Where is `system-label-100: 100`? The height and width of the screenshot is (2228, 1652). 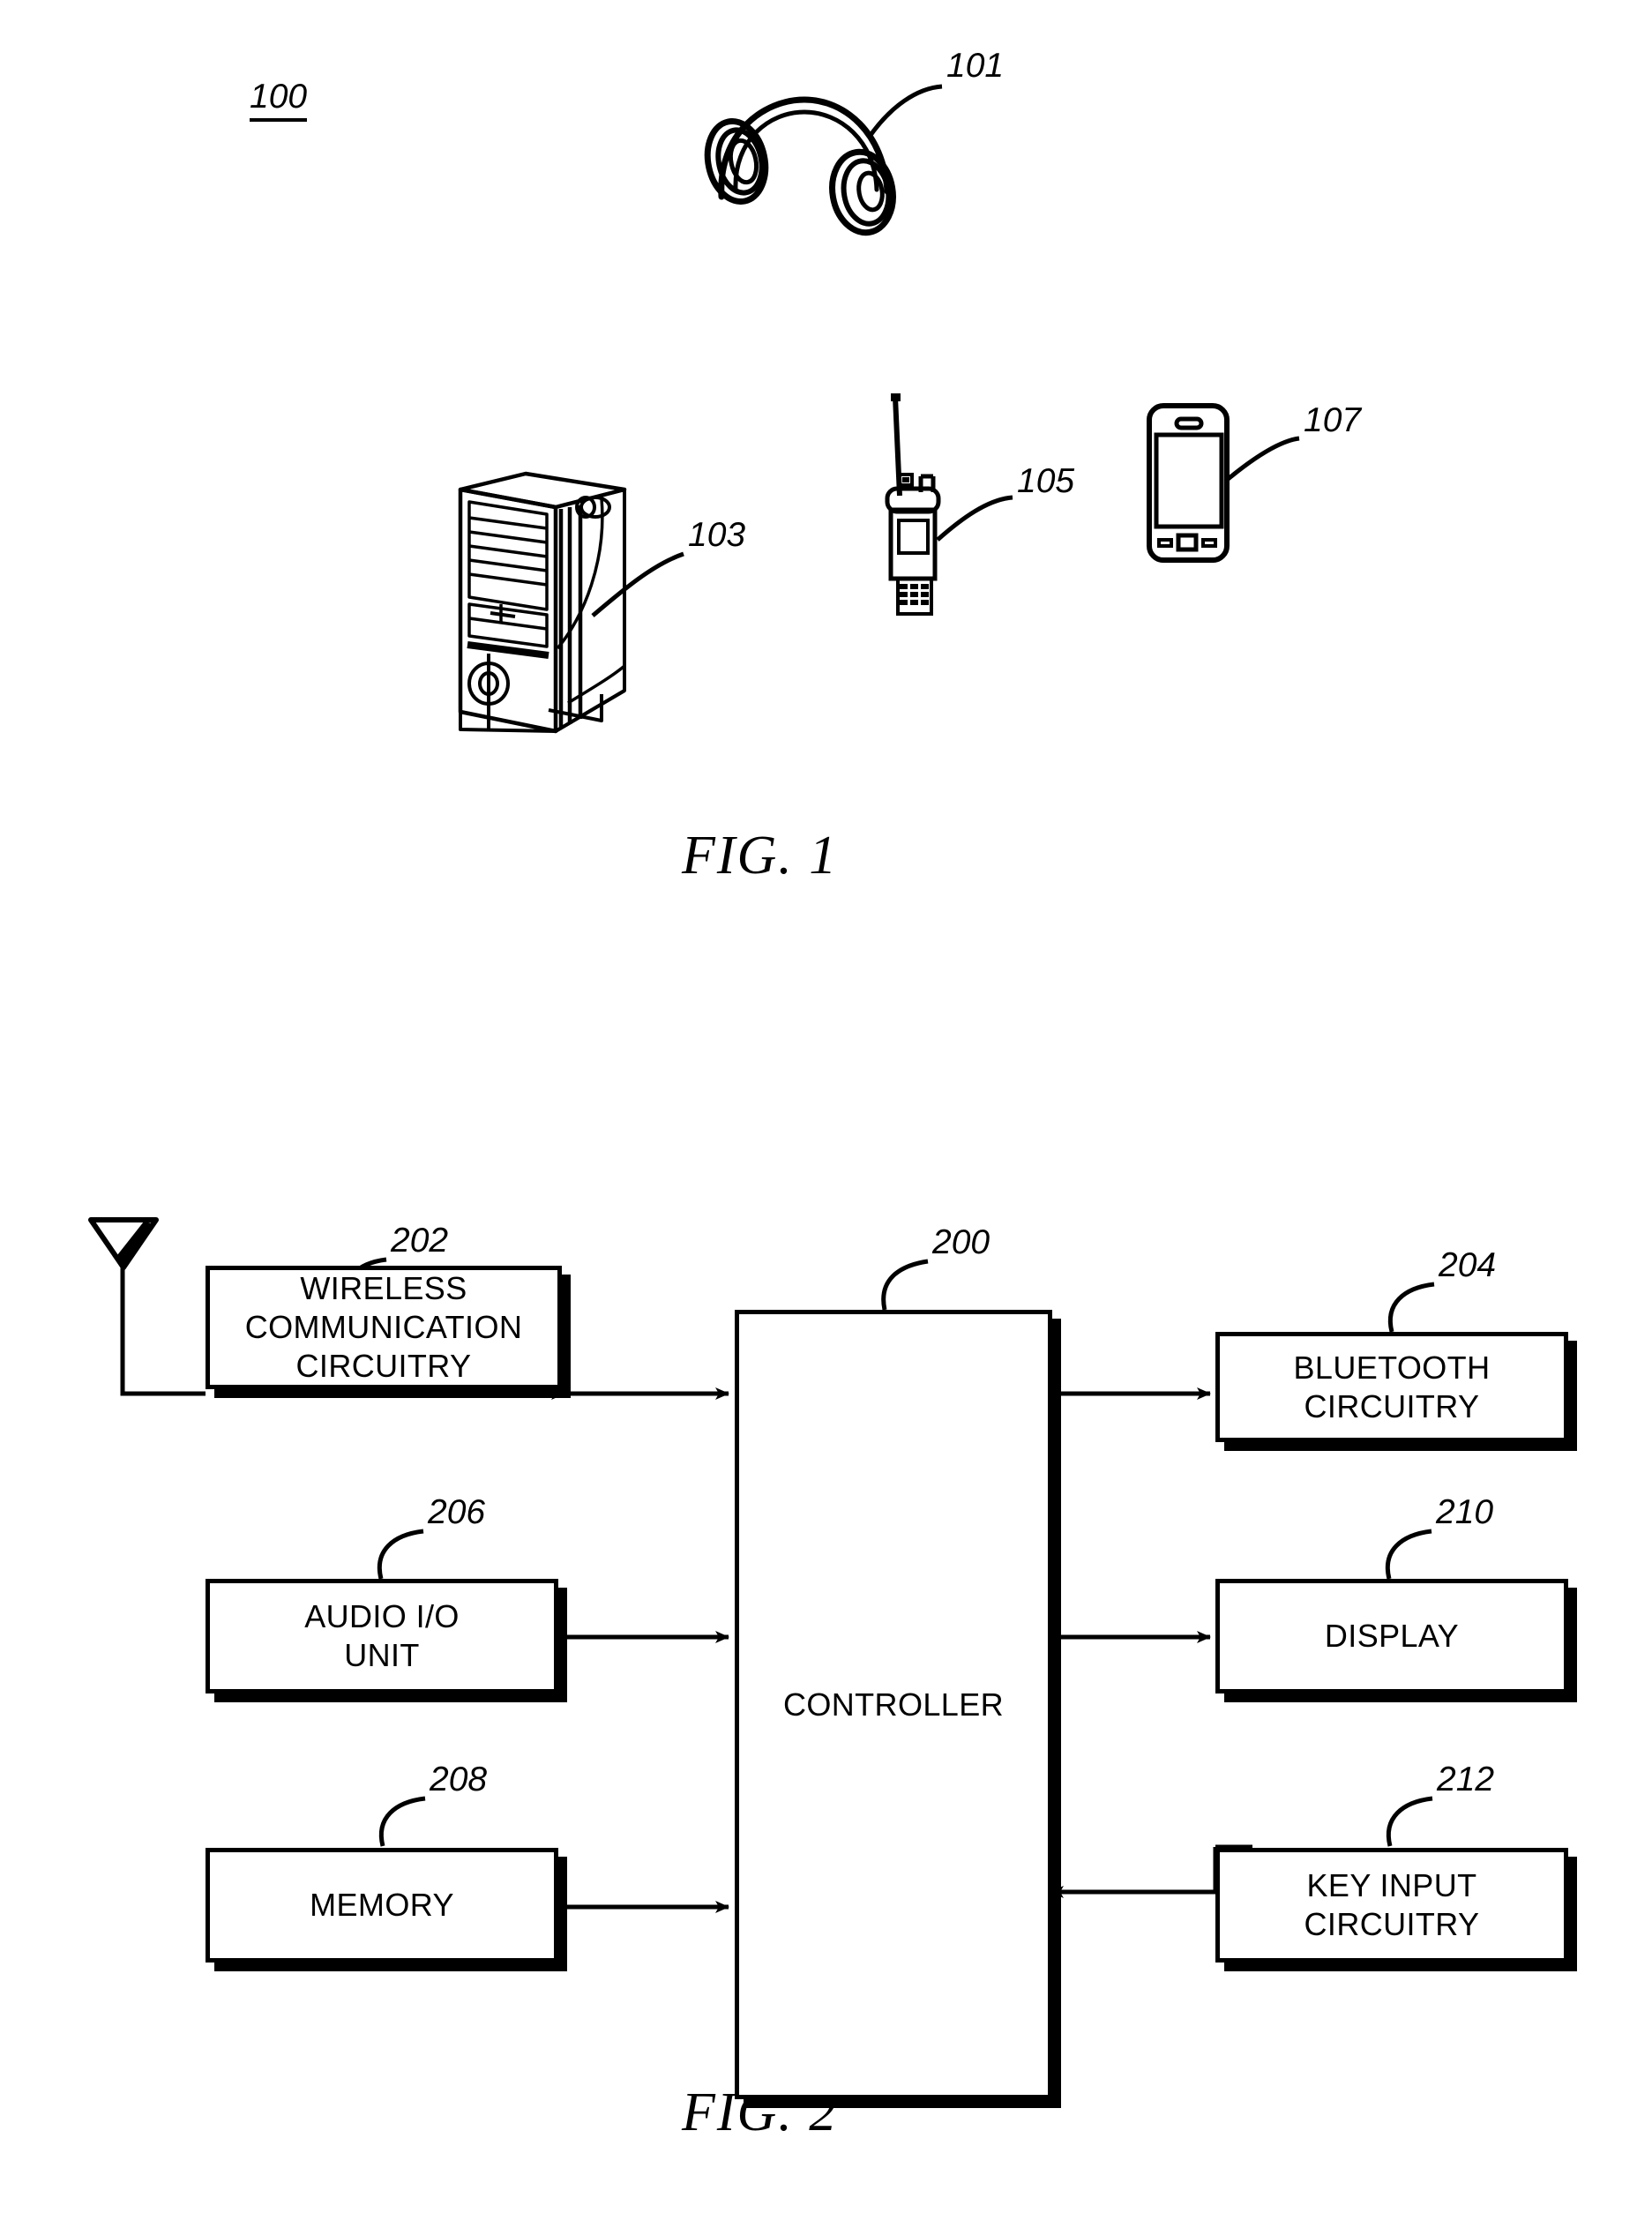
system-label-100: 100 is located at coordinates (279, 100).